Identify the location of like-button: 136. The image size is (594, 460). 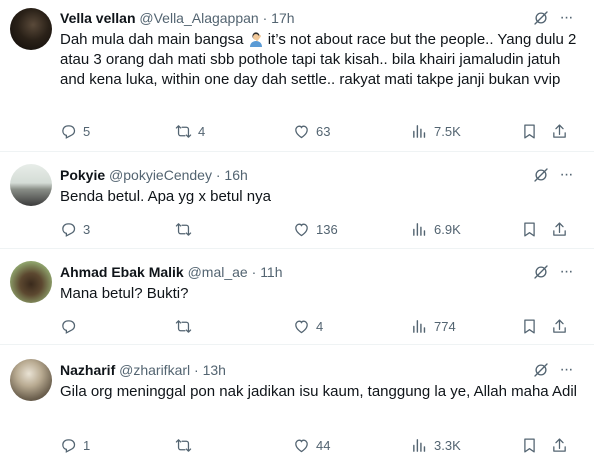
(315, 229).